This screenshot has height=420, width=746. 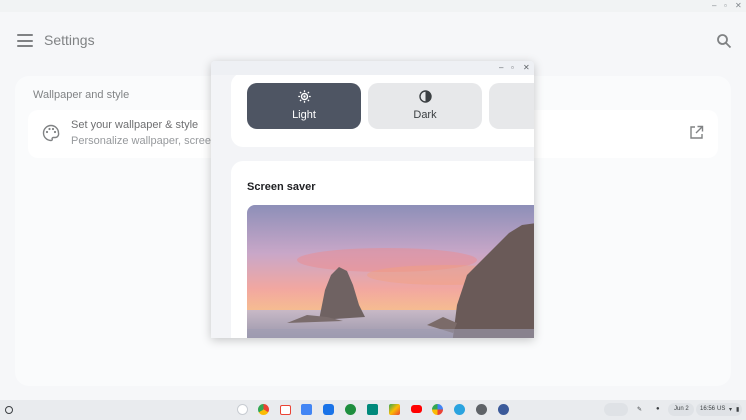 What do you see at coordinates (242, 409) in the screenshot?
I see `assistant-icon` at bounding box center [242, 409].